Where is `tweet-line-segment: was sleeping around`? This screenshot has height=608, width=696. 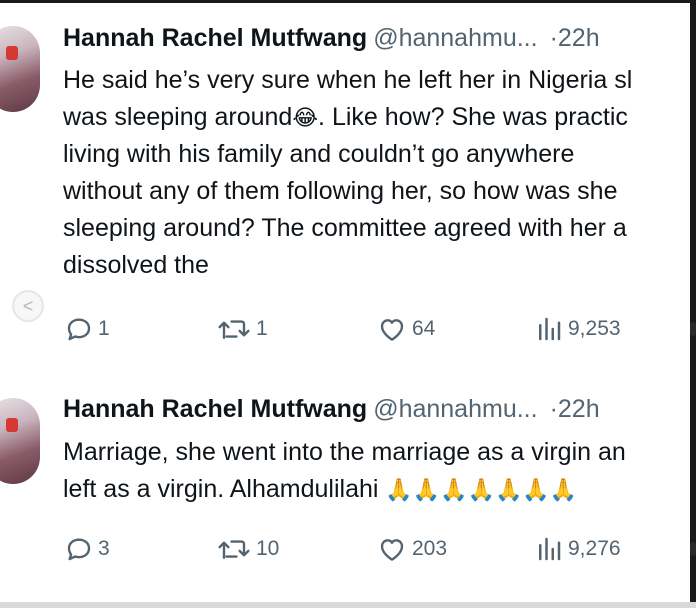
tweet-line-segment: was sleeping around is located at coordinates (178, 117).